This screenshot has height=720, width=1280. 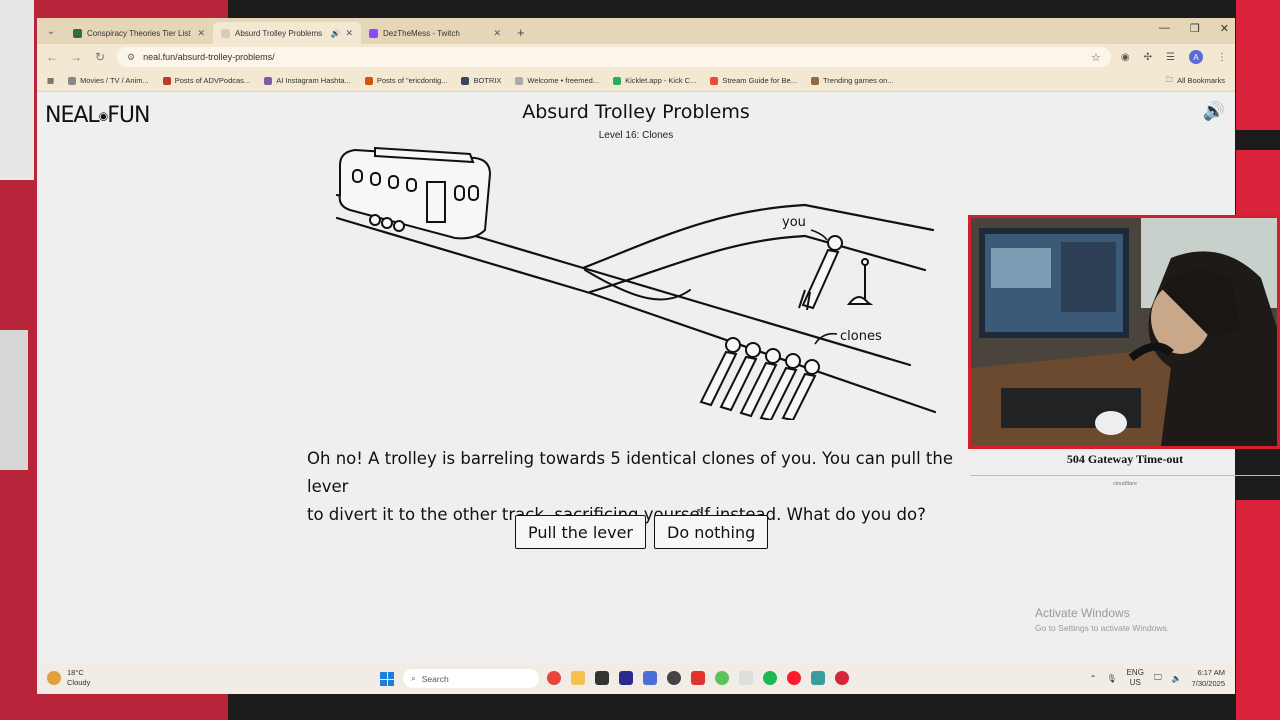 I want to click on site-info-icon: ⚙, so click(x=131, y=57).